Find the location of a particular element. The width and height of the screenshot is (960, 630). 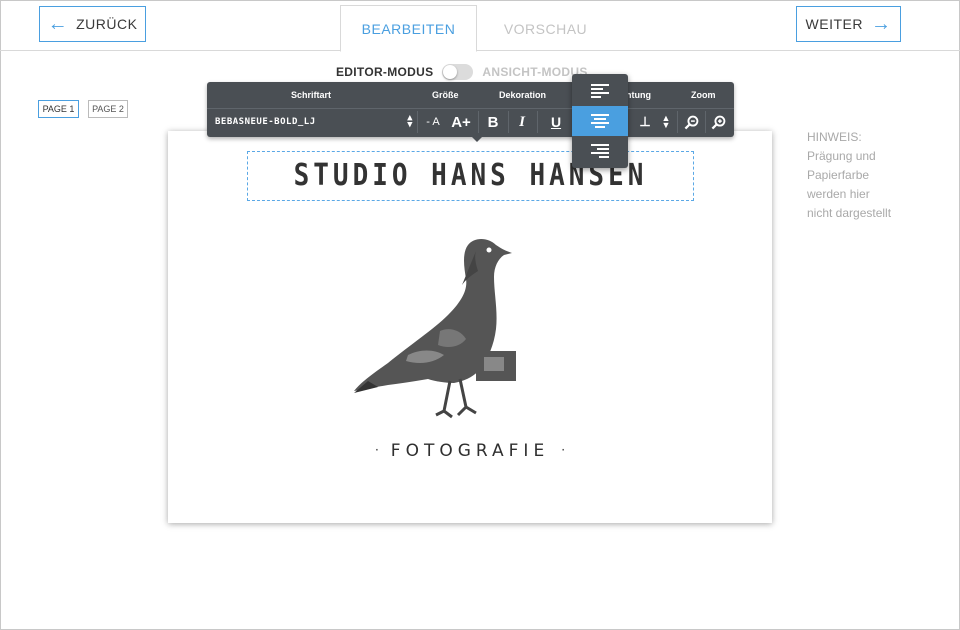

tab-preview-label: VORSCHAU is located at coordinates (545, 28).